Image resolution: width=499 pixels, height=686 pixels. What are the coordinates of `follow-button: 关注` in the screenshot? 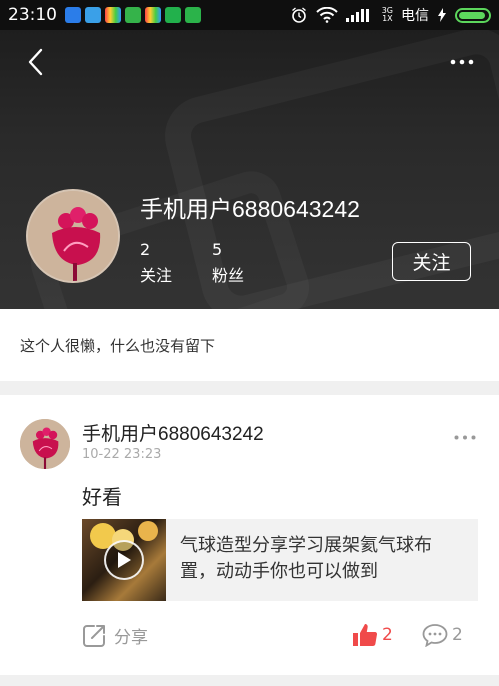 It's located at (431, 261).